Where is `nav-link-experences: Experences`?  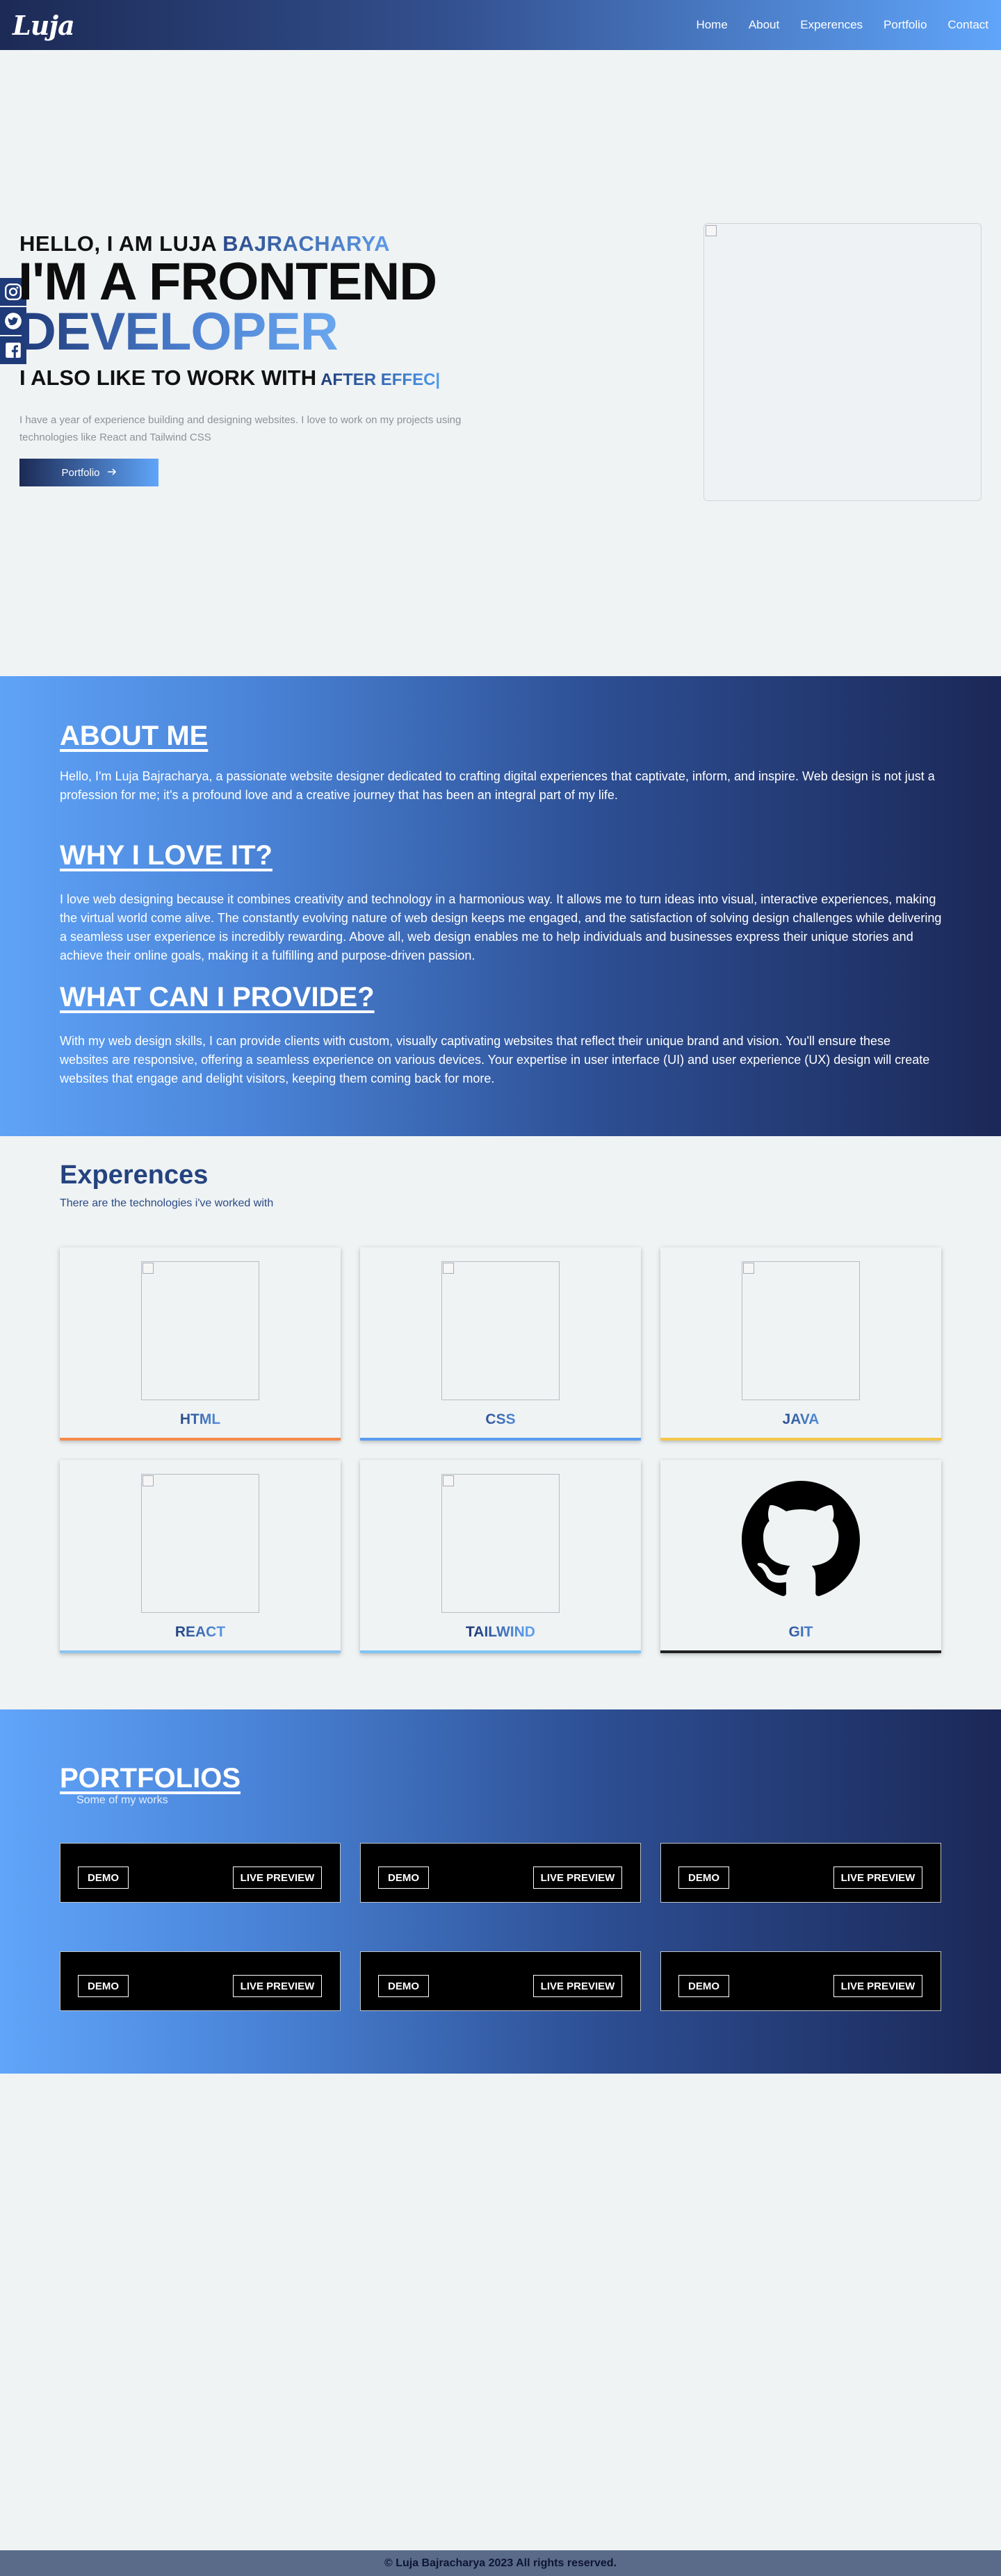
nav-link-experences: Experences is located at coordinates (831, 25).